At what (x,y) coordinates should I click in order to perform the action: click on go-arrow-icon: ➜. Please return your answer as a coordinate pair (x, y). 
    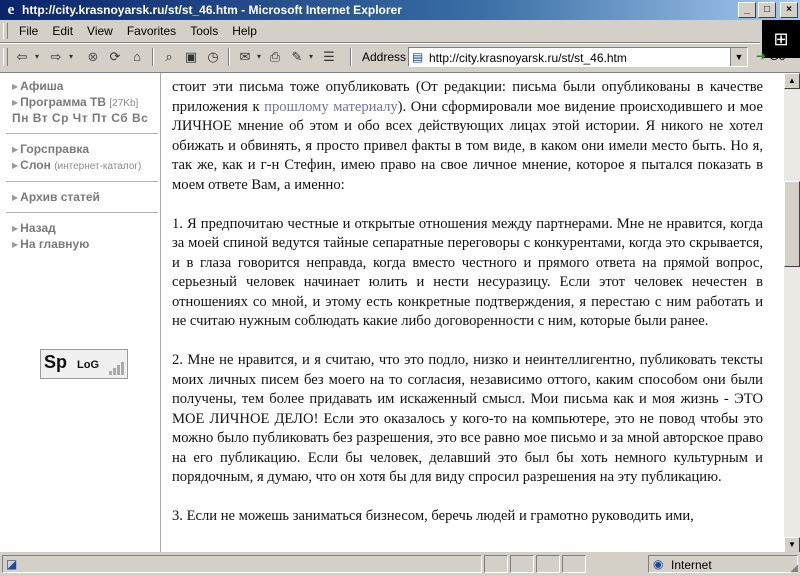
    Looking at the image, I should click on (761, 56).